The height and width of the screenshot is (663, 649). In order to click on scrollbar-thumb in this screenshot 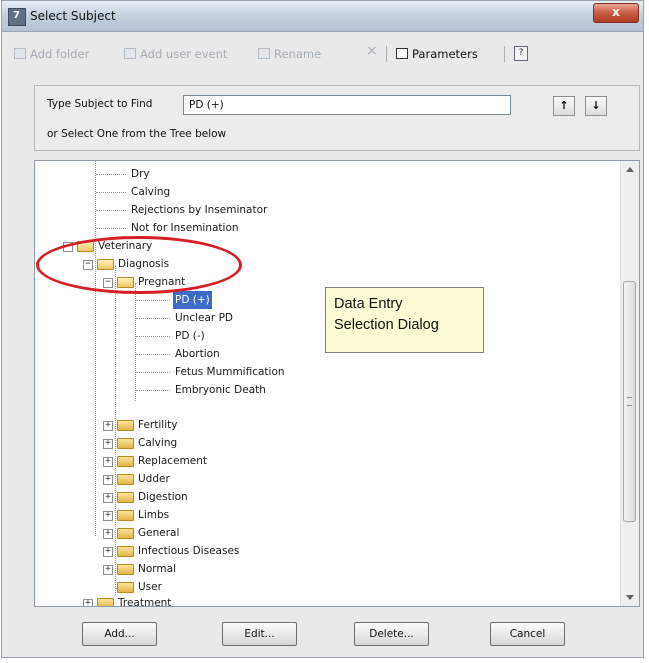, I will do `click(629, 401)`.